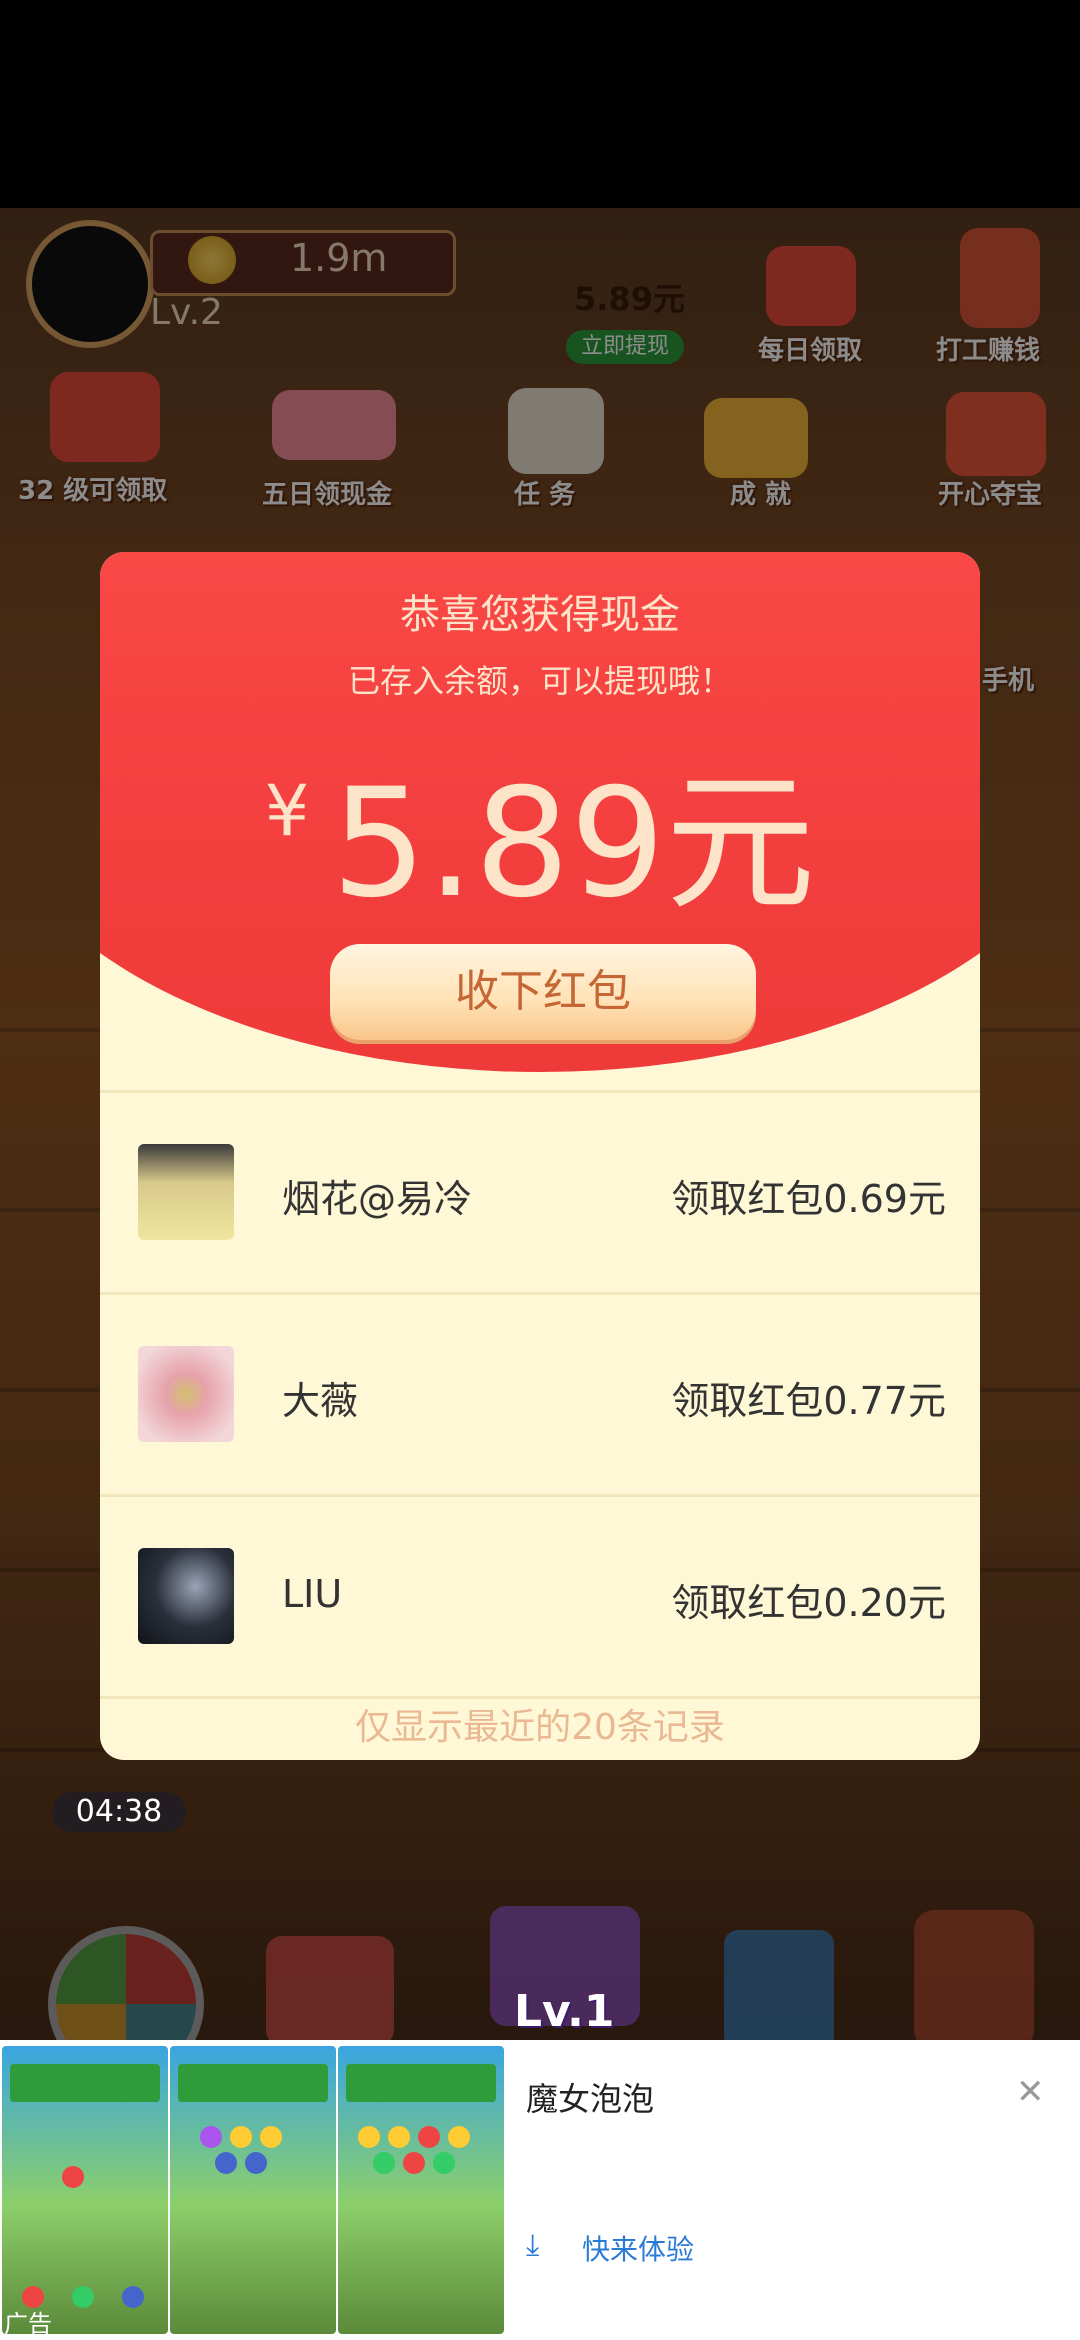  Describe the element at coordinates (287, 811) in the screenshot. I see `currency-symbol: ¥` at that location.